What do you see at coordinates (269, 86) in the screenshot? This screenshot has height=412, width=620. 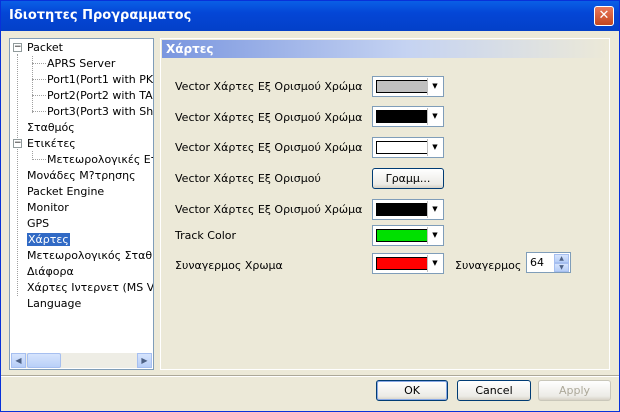 I see `default-color-label-1: Vector Χάρτες Εξ Ορισμού Χρώμα` at bounding box center [269, 86].